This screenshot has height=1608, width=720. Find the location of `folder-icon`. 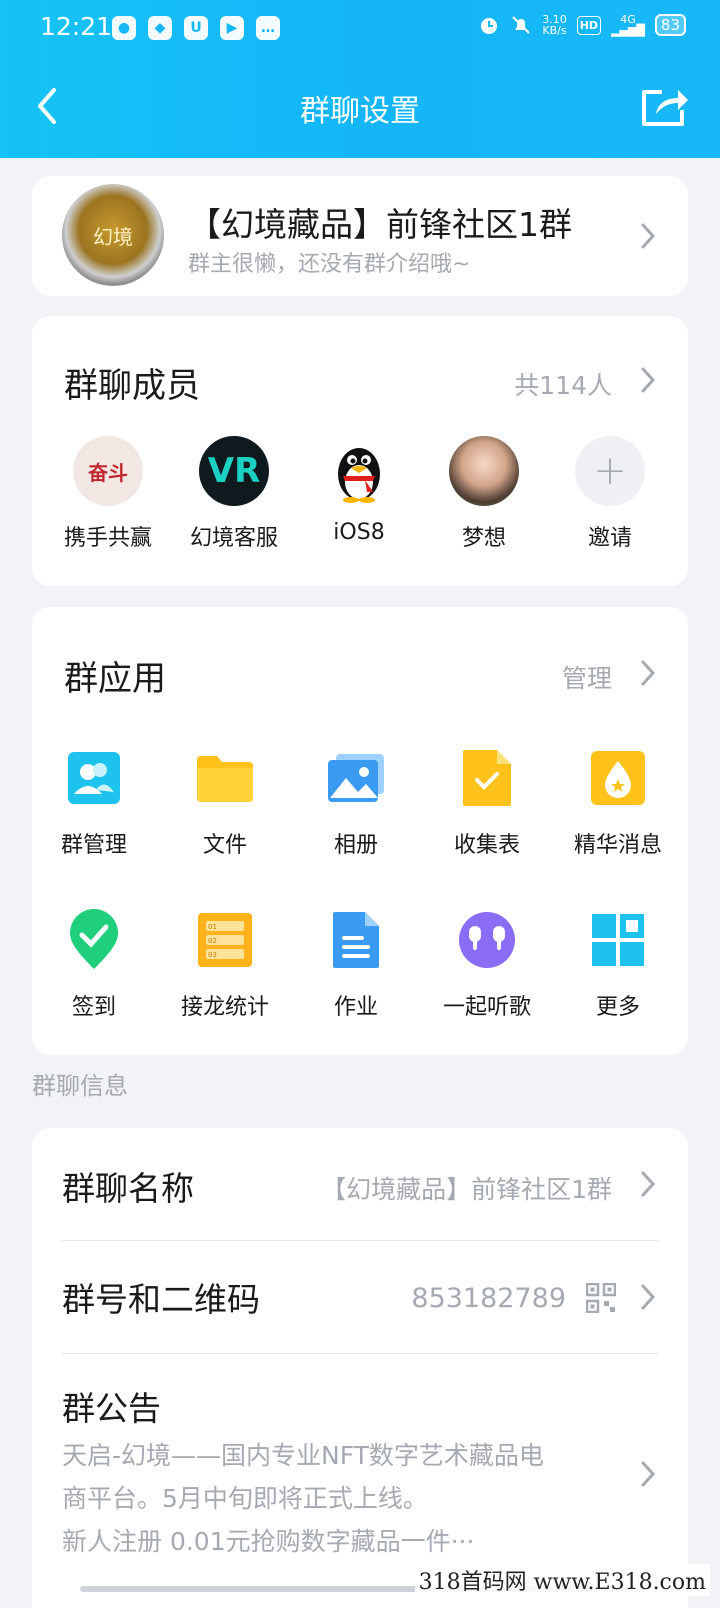

folder-icon is located at coordinates (225, 778).